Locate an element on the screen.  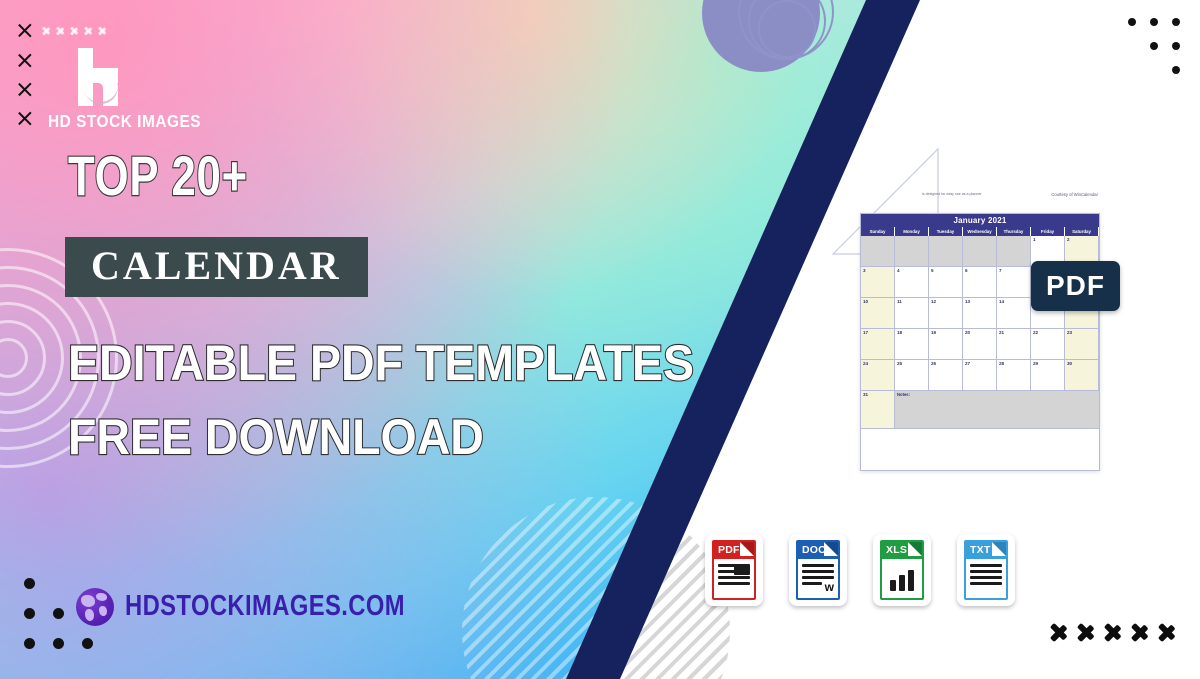
calendar-day-header: Sunday is located at coordinates (878, 231).